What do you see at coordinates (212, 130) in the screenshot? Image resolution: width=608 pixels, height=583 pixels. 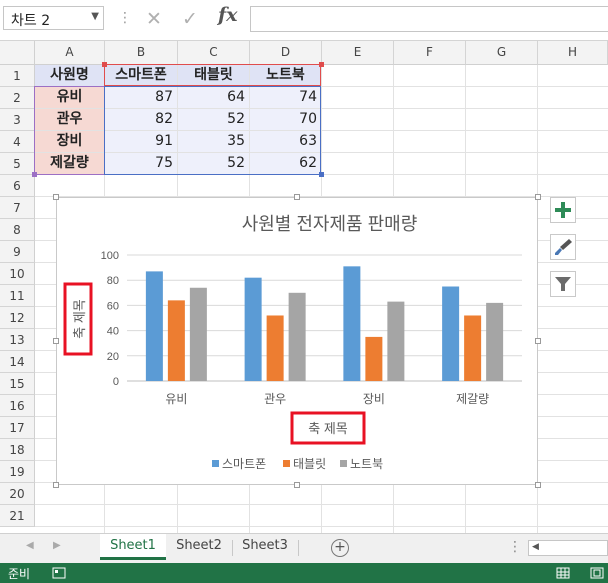 I see `value-range` at bounding box center [212, 130].